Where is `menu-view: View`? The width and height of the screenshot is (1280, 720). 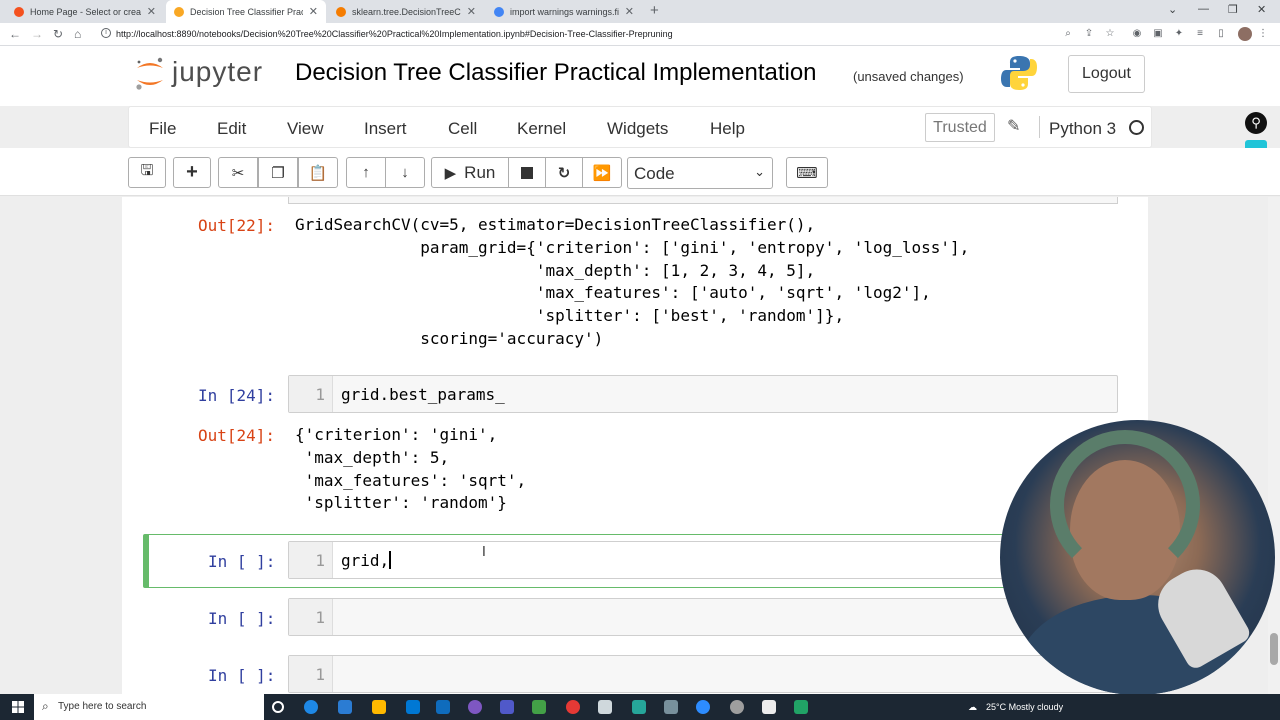
menu-view: View is located at coordinates (305, 129).